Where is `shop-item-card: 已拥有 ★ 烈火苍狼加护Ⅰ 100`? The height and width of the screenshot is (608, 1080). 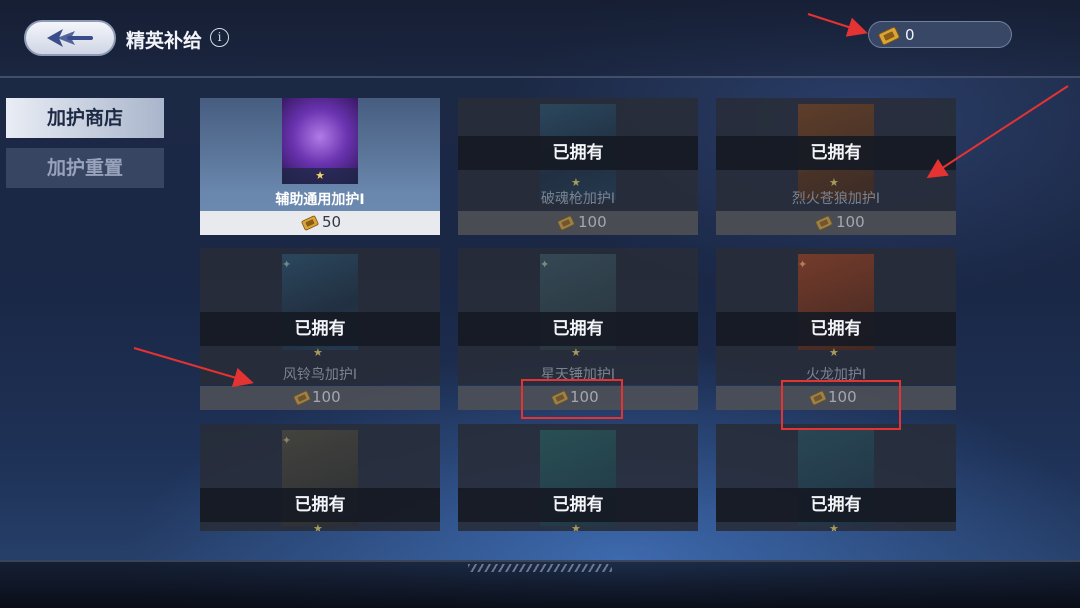 shop-item-card: 已拥有 ★ 烈火苍狼加护Ⅰ 100 is located at coordinates (836, 166).